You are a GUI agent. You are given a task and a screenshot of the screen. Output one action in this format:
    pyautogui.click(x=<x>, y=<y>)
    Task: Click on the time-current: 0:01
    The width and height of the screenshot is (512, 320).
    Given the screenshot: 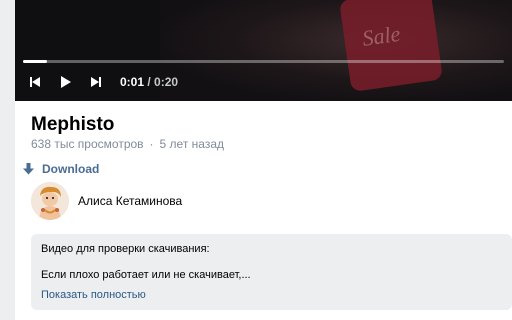 What is the action you would take?
    pyautogui.click(x=132, y=82)
    